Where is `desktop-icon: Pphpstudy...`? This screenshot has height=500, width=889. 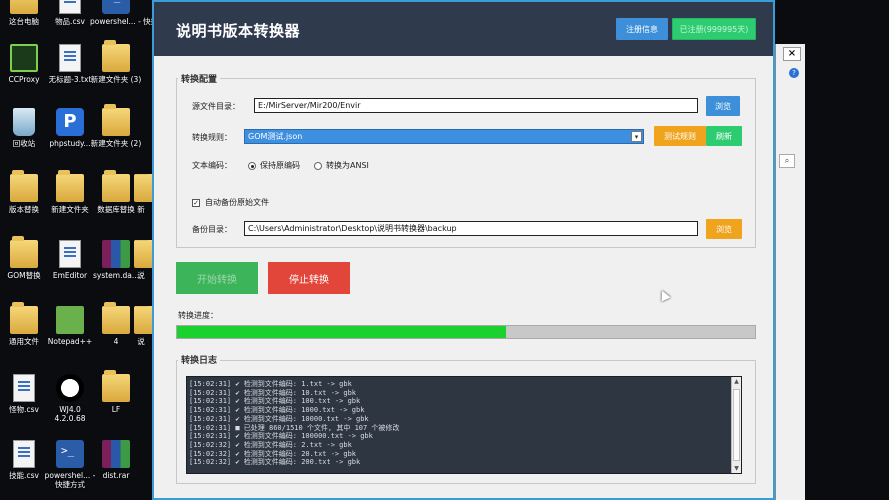
desktop-icon: Pphpstudy... is located at coordinates (70, 128).